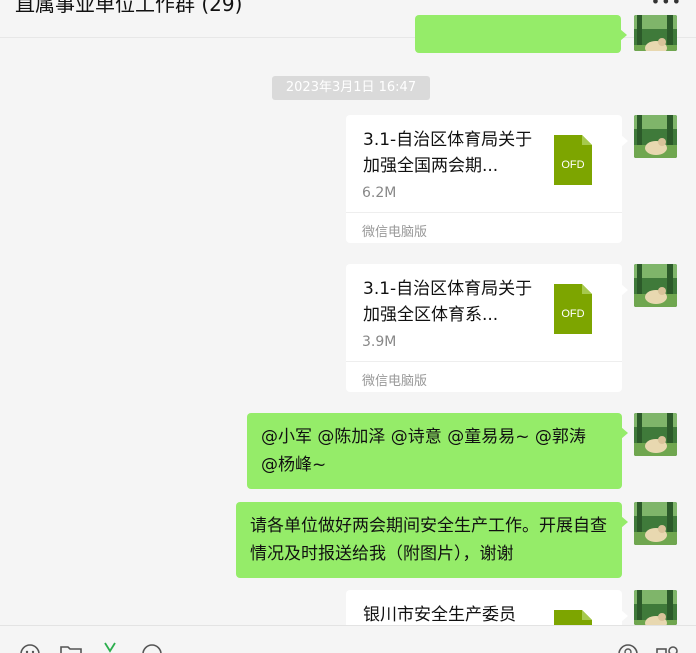 The width and height of the screenshot is (696, 653). What do you see at coordinates (351, 88) in the screenshot?
I see `timestamp: 2023年3月1日 16:47` at bounding box center [351, 88].